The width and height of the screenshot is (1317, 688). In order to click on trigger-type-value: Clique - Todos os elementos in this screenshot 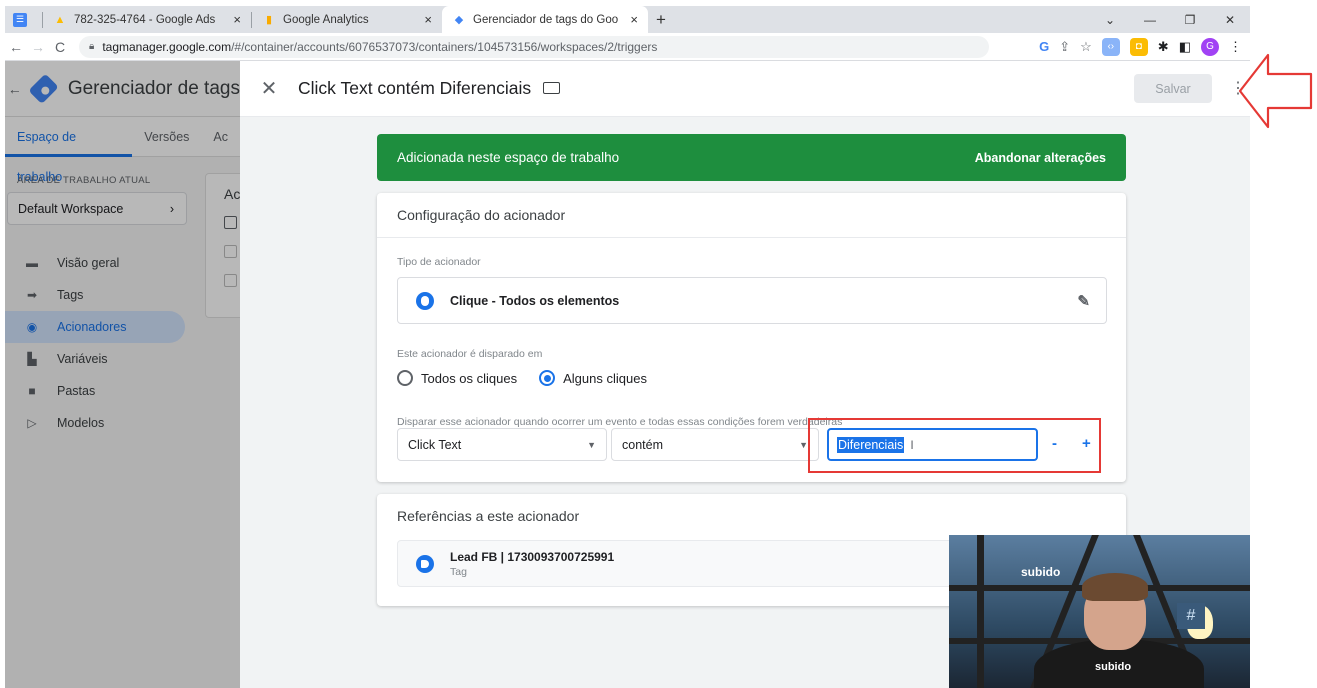, I will do `click(535, 300)`.